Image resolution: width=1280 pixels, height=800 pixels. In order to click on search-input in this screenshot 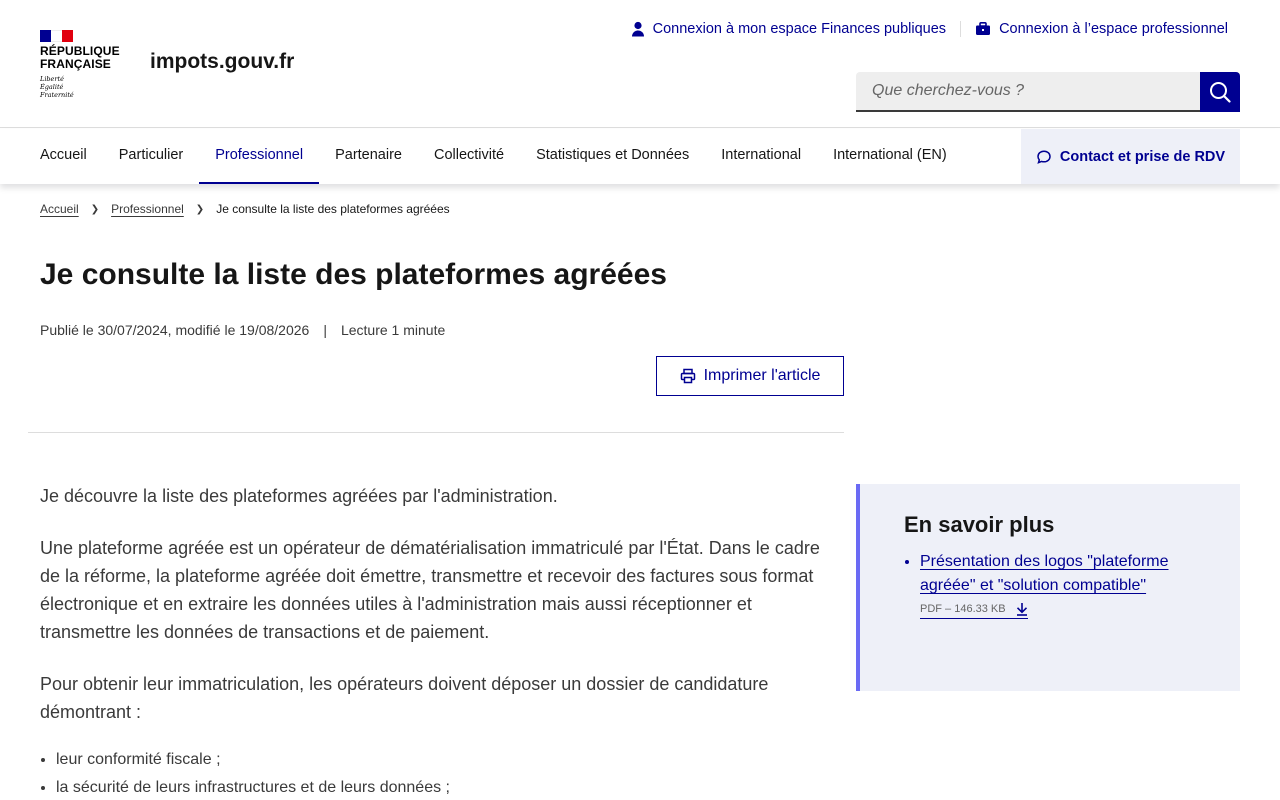, I will do `click(1028, 92)`.